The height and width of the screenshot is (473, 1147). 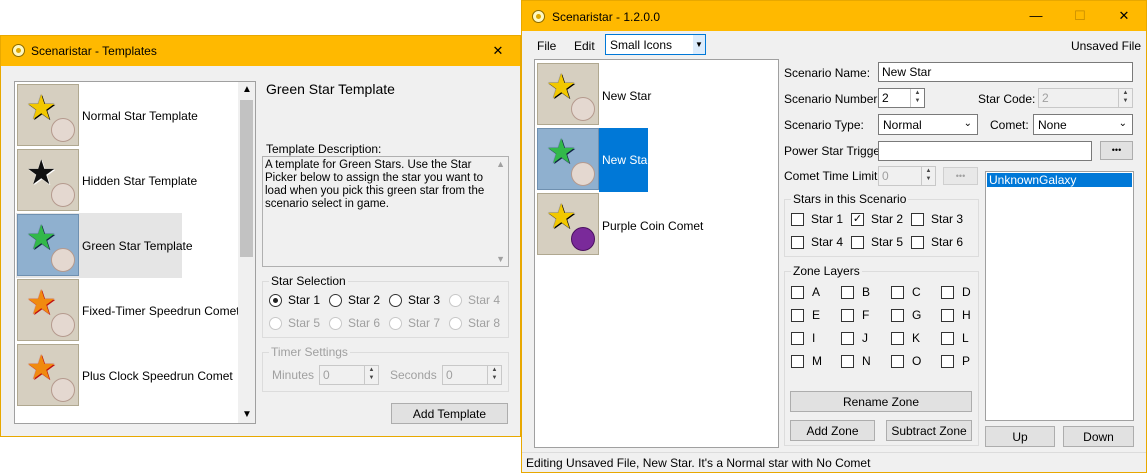 I want to click on star-checkbox-label: Star 5, so click(x=887, y=242).